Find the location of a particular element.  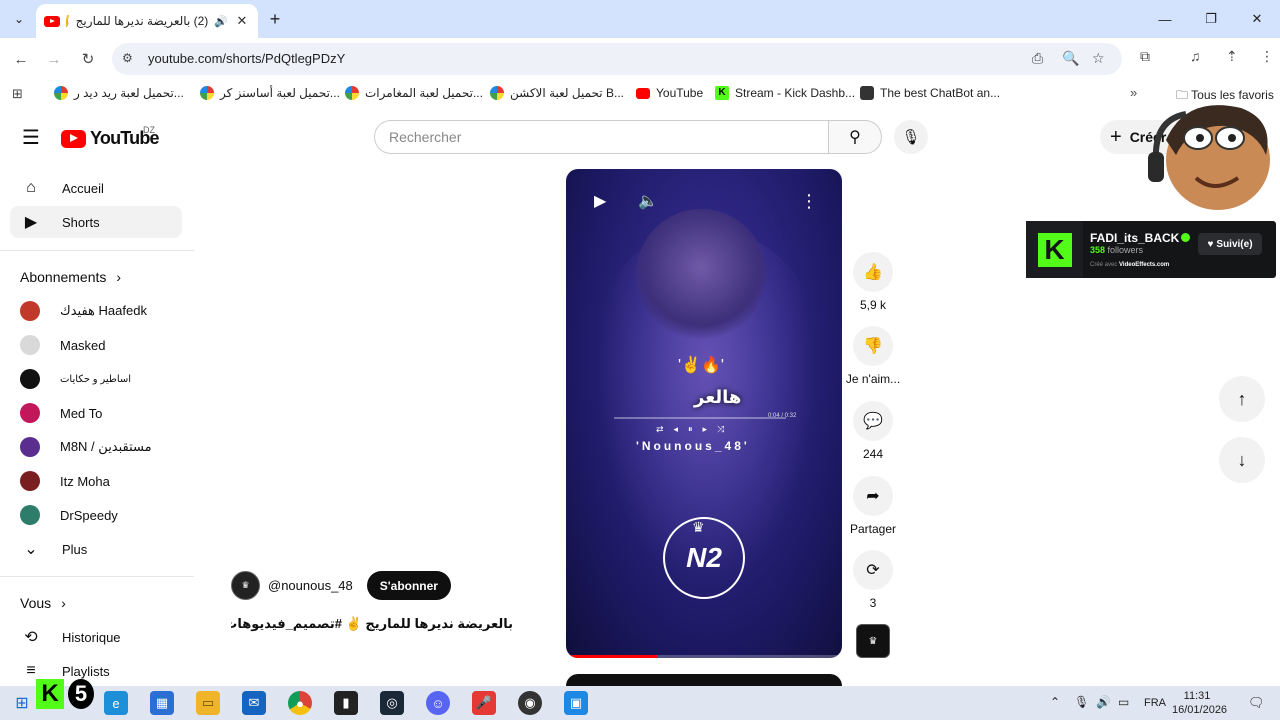

overlay-emoji: '✌️🔥' is located at coordinates (701, 365).